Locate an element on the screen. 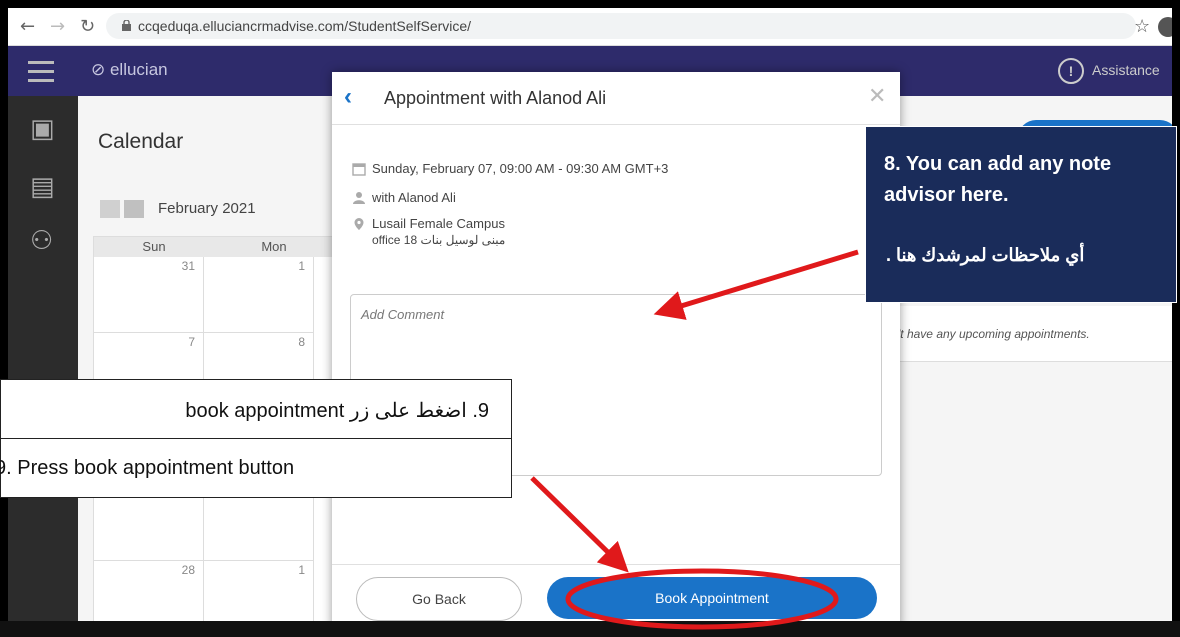 The width and height of the screenshot is (1180, 637). next-month-button is located at coordinates (134, 209).